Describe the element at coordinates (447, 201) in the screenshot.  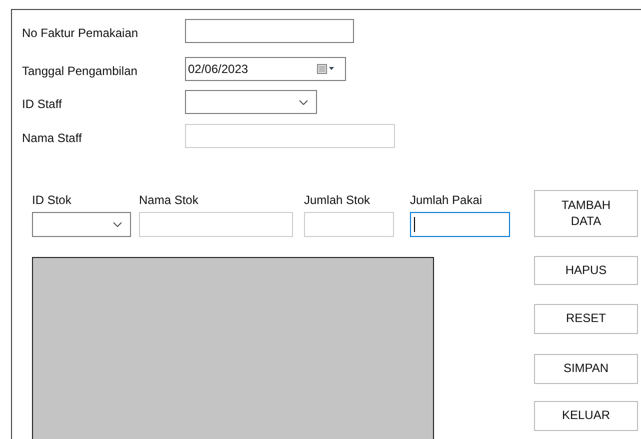
I see `field-label: Jumlah Pakai` at that location.